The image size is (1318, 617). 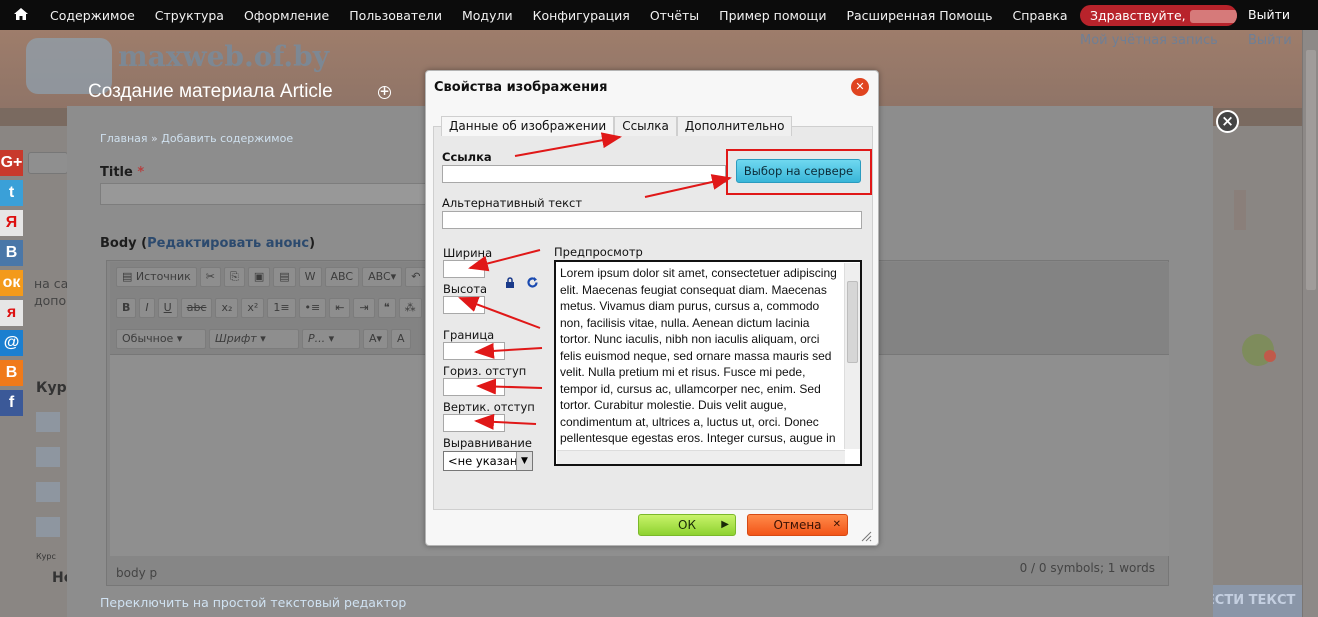 What do you see at coordinates (581, 15) in the screenshot?
I see `menu-item-configuration: Конфигурация` at bounding box center [581, 15].